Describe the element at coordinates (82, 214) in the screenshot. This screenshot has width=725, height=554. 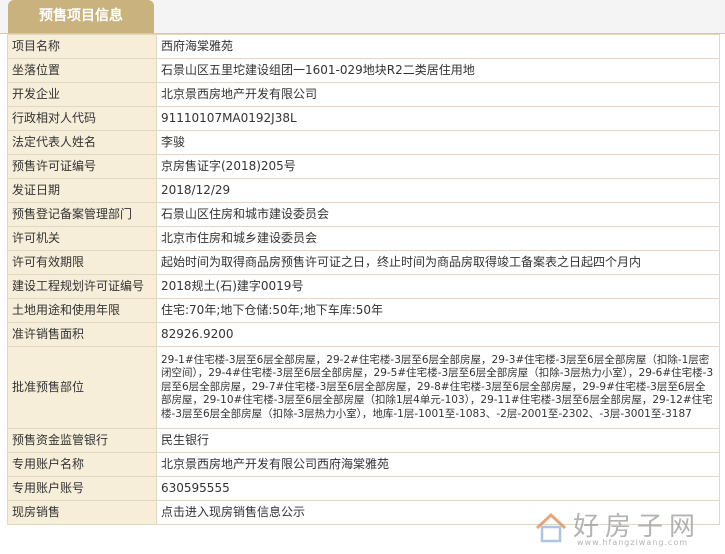
I see `row-label: 预售登记备案管理部门` at that location.